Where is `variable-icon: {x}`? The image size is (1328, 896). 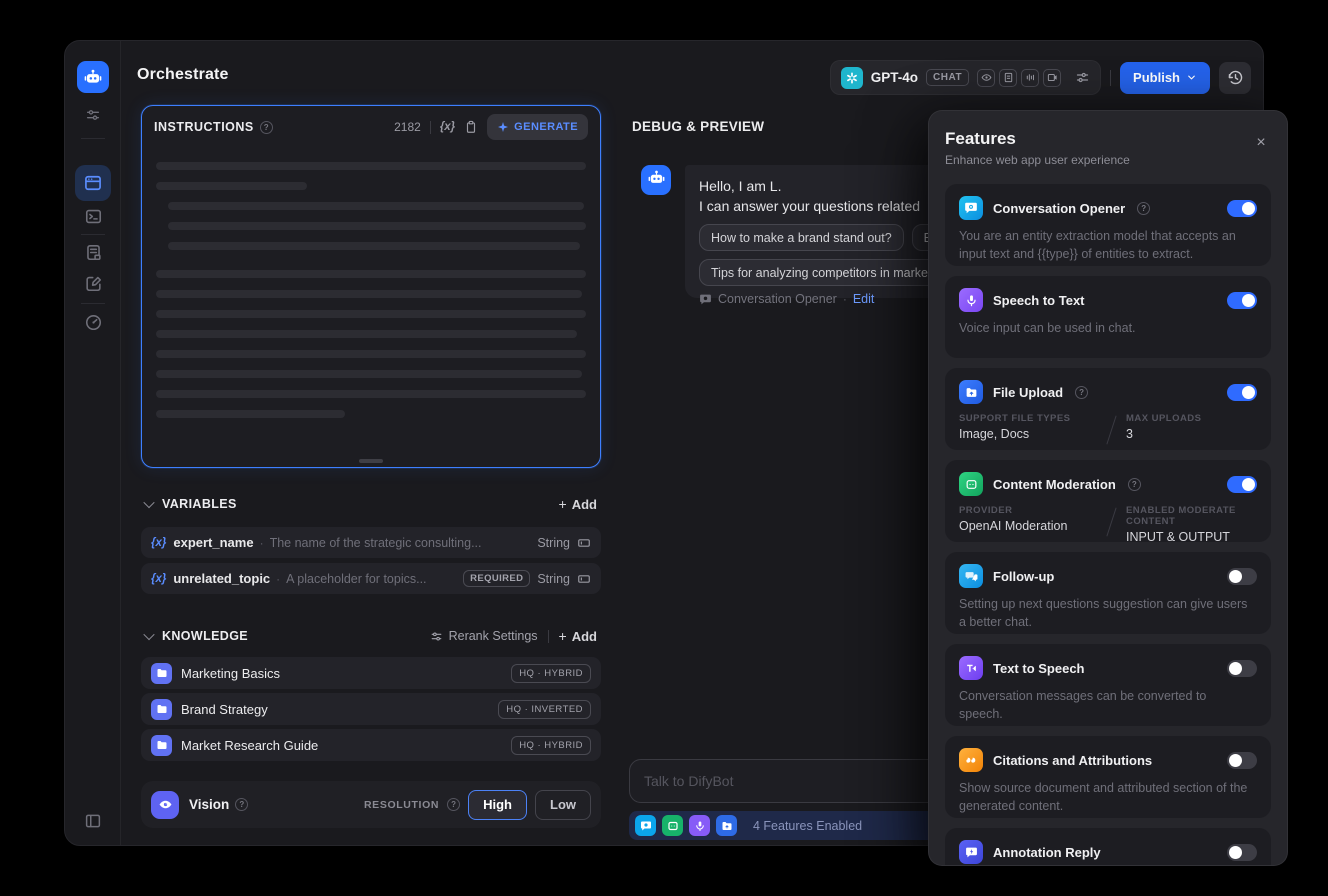
variable-icon: {x} is located at coordinates (159, 542).